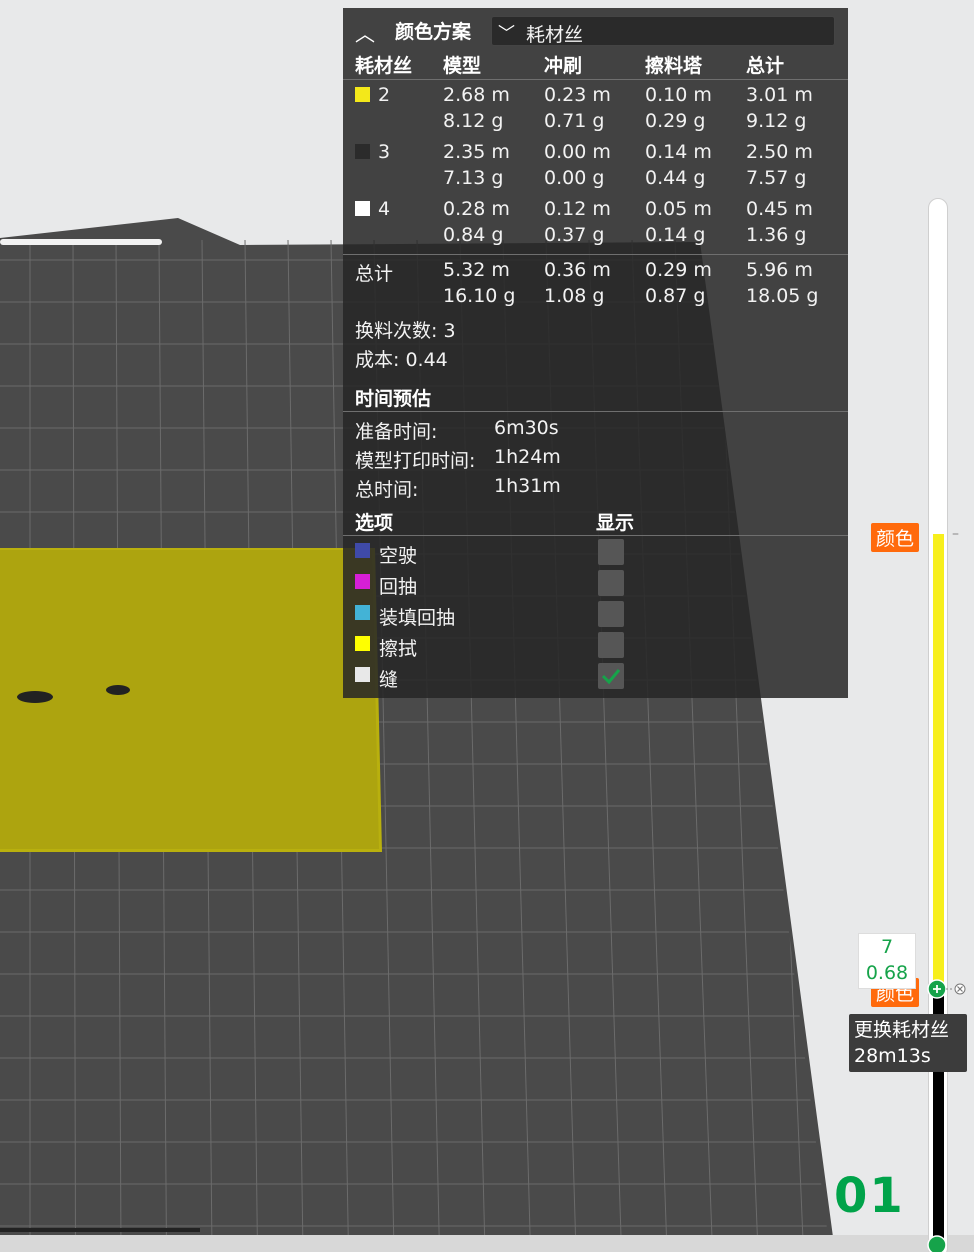 The image size is (974, 1252). What do you see at coordinates (782, 296) in the screenshot?
I see `summary-total-weight: 18.05 g` at bounding box center [782, 296].